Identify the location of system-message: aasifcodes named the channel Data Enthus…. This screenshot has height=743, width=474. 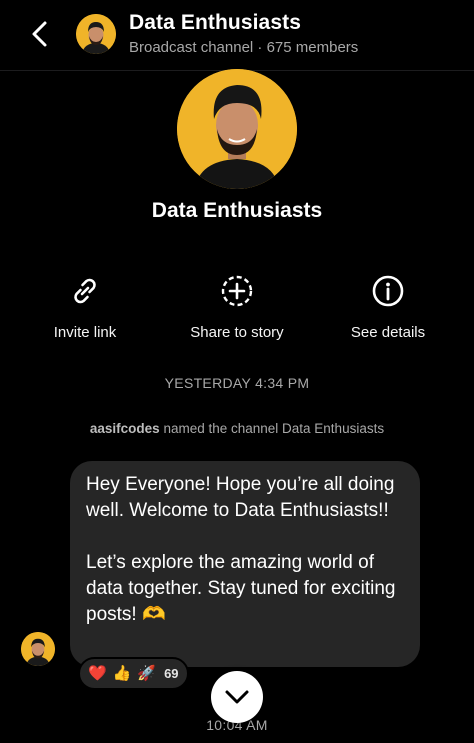
(237, 428).